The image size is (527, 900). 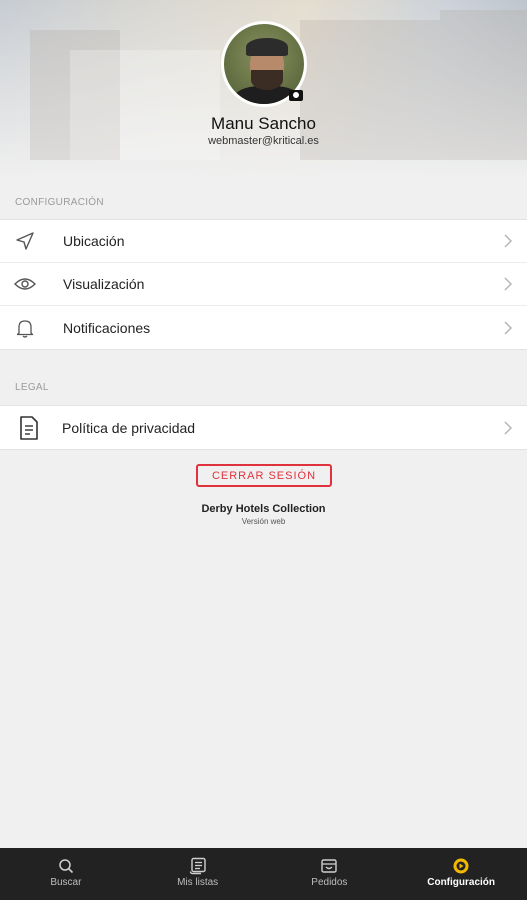 I want to click on settings-icon, so click(x=461, y=866).